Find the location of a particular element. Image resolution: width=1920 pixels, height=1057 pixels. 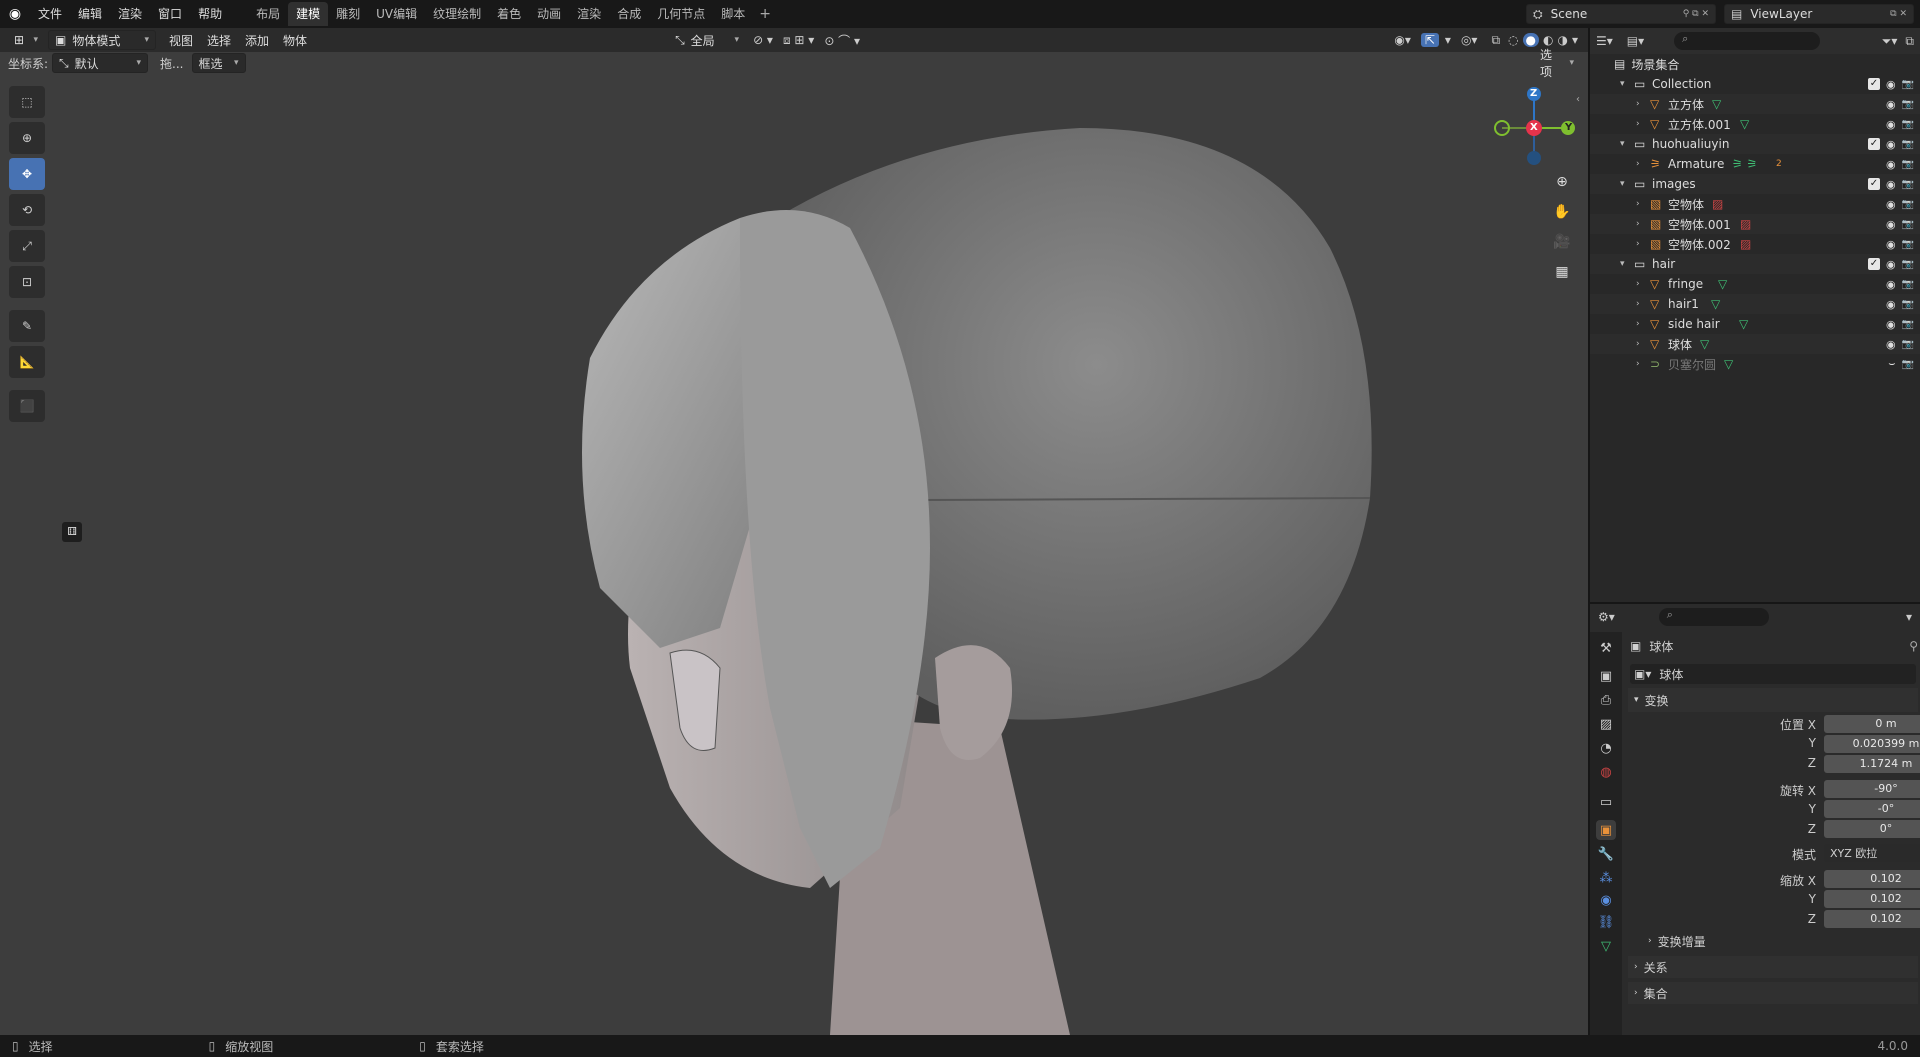

display-mode-icon: ▤▾ is located at coordinates (1635, 41).